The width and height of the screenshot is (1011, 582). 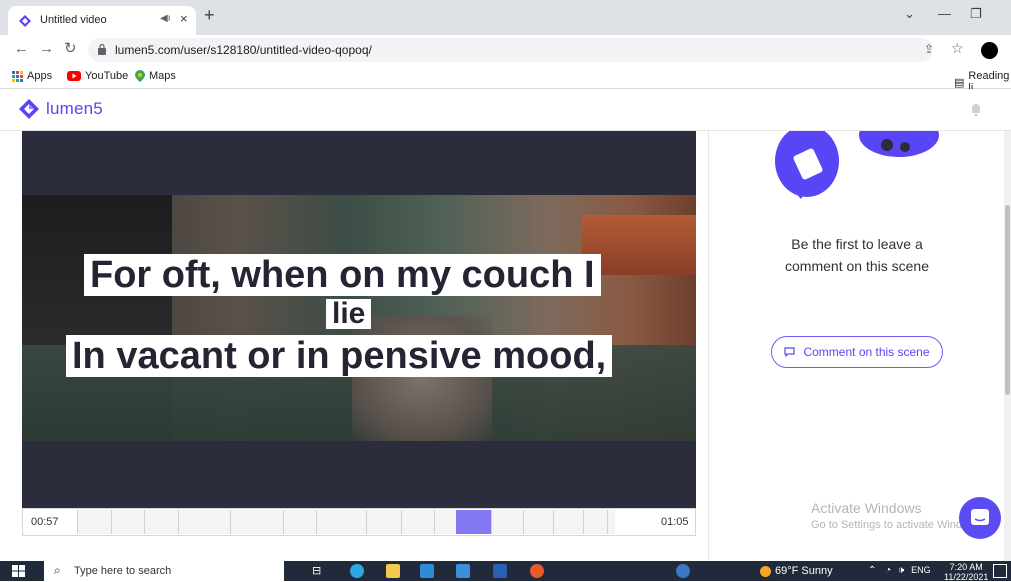 I want to click on chrome-icon, so click(x=537, y=571).